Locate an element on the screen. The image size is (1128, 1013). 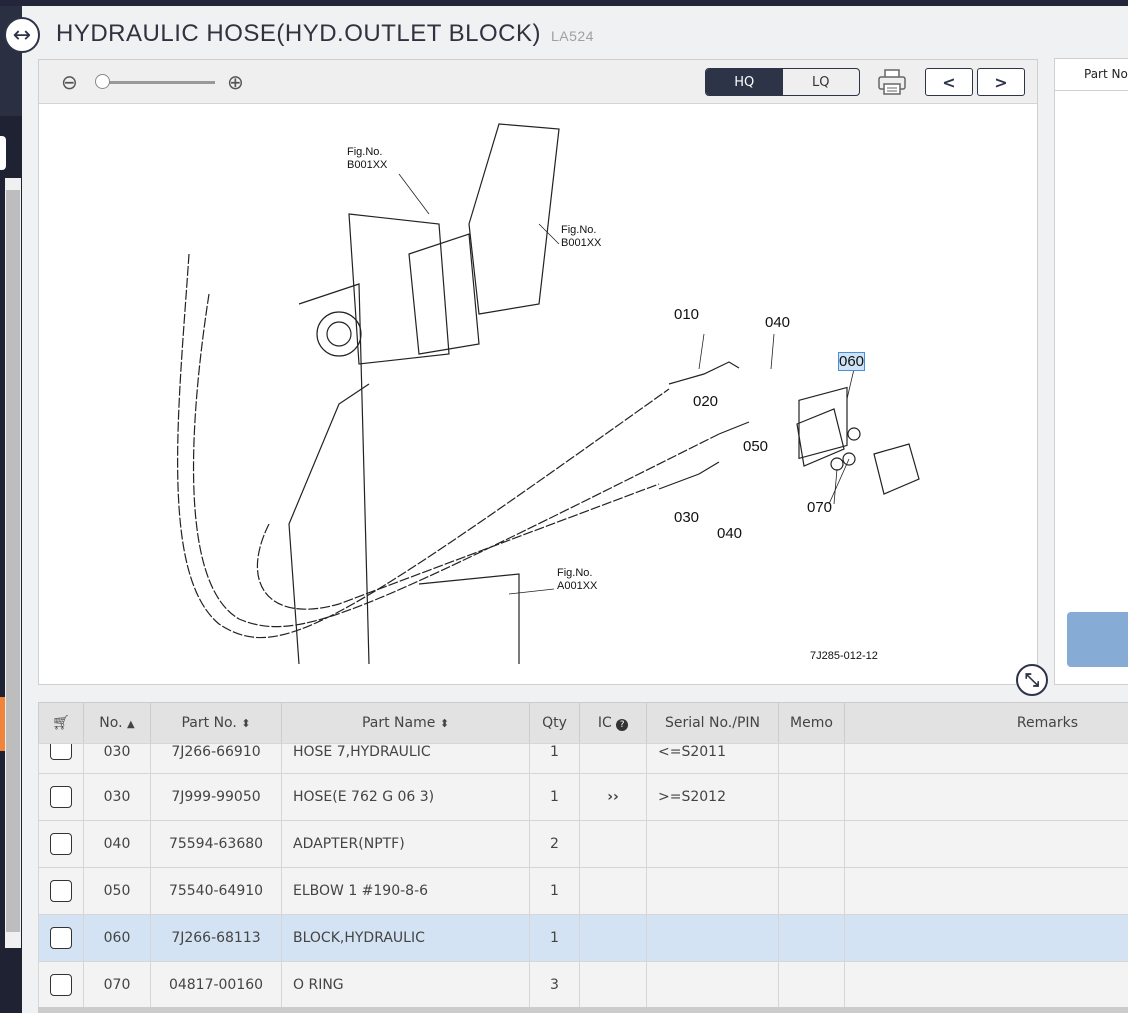
header-label: IC is located at coordinates (604, 722).